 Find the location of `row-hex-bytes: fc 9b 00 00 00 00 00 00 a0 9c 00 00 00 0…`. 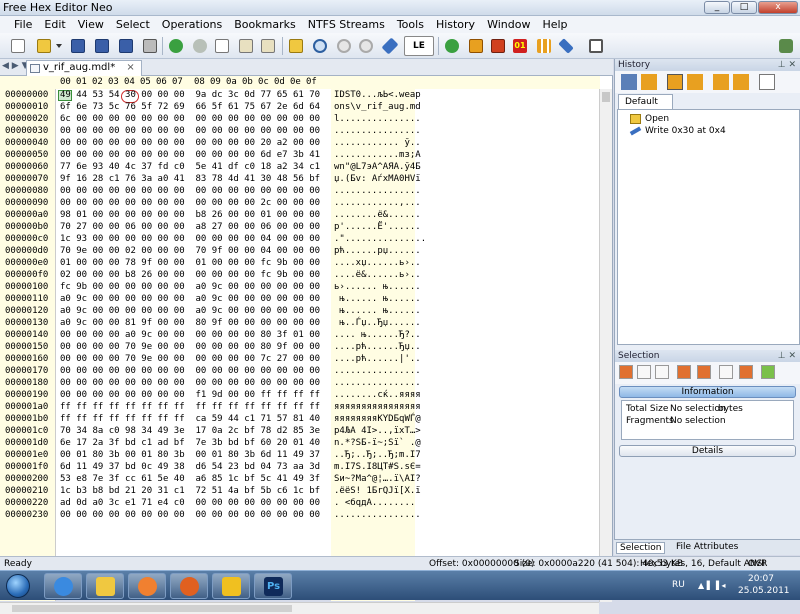

row-hex-bytes: fc 9b 00 00 00 00 00 00 a0 9c 00 00 00 0… is located at coordinates (190, 287).